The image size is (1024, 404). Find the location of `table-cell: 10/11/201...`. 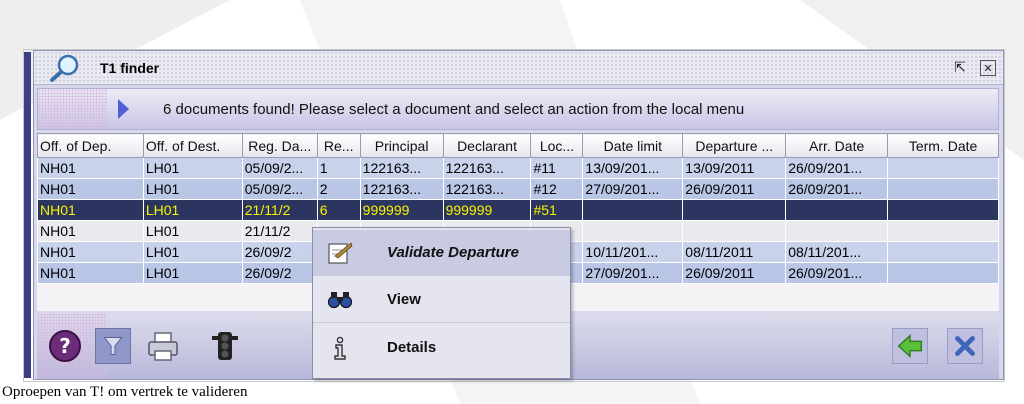

table-cell: 10/11/201... is located at coordinates (633, 252).